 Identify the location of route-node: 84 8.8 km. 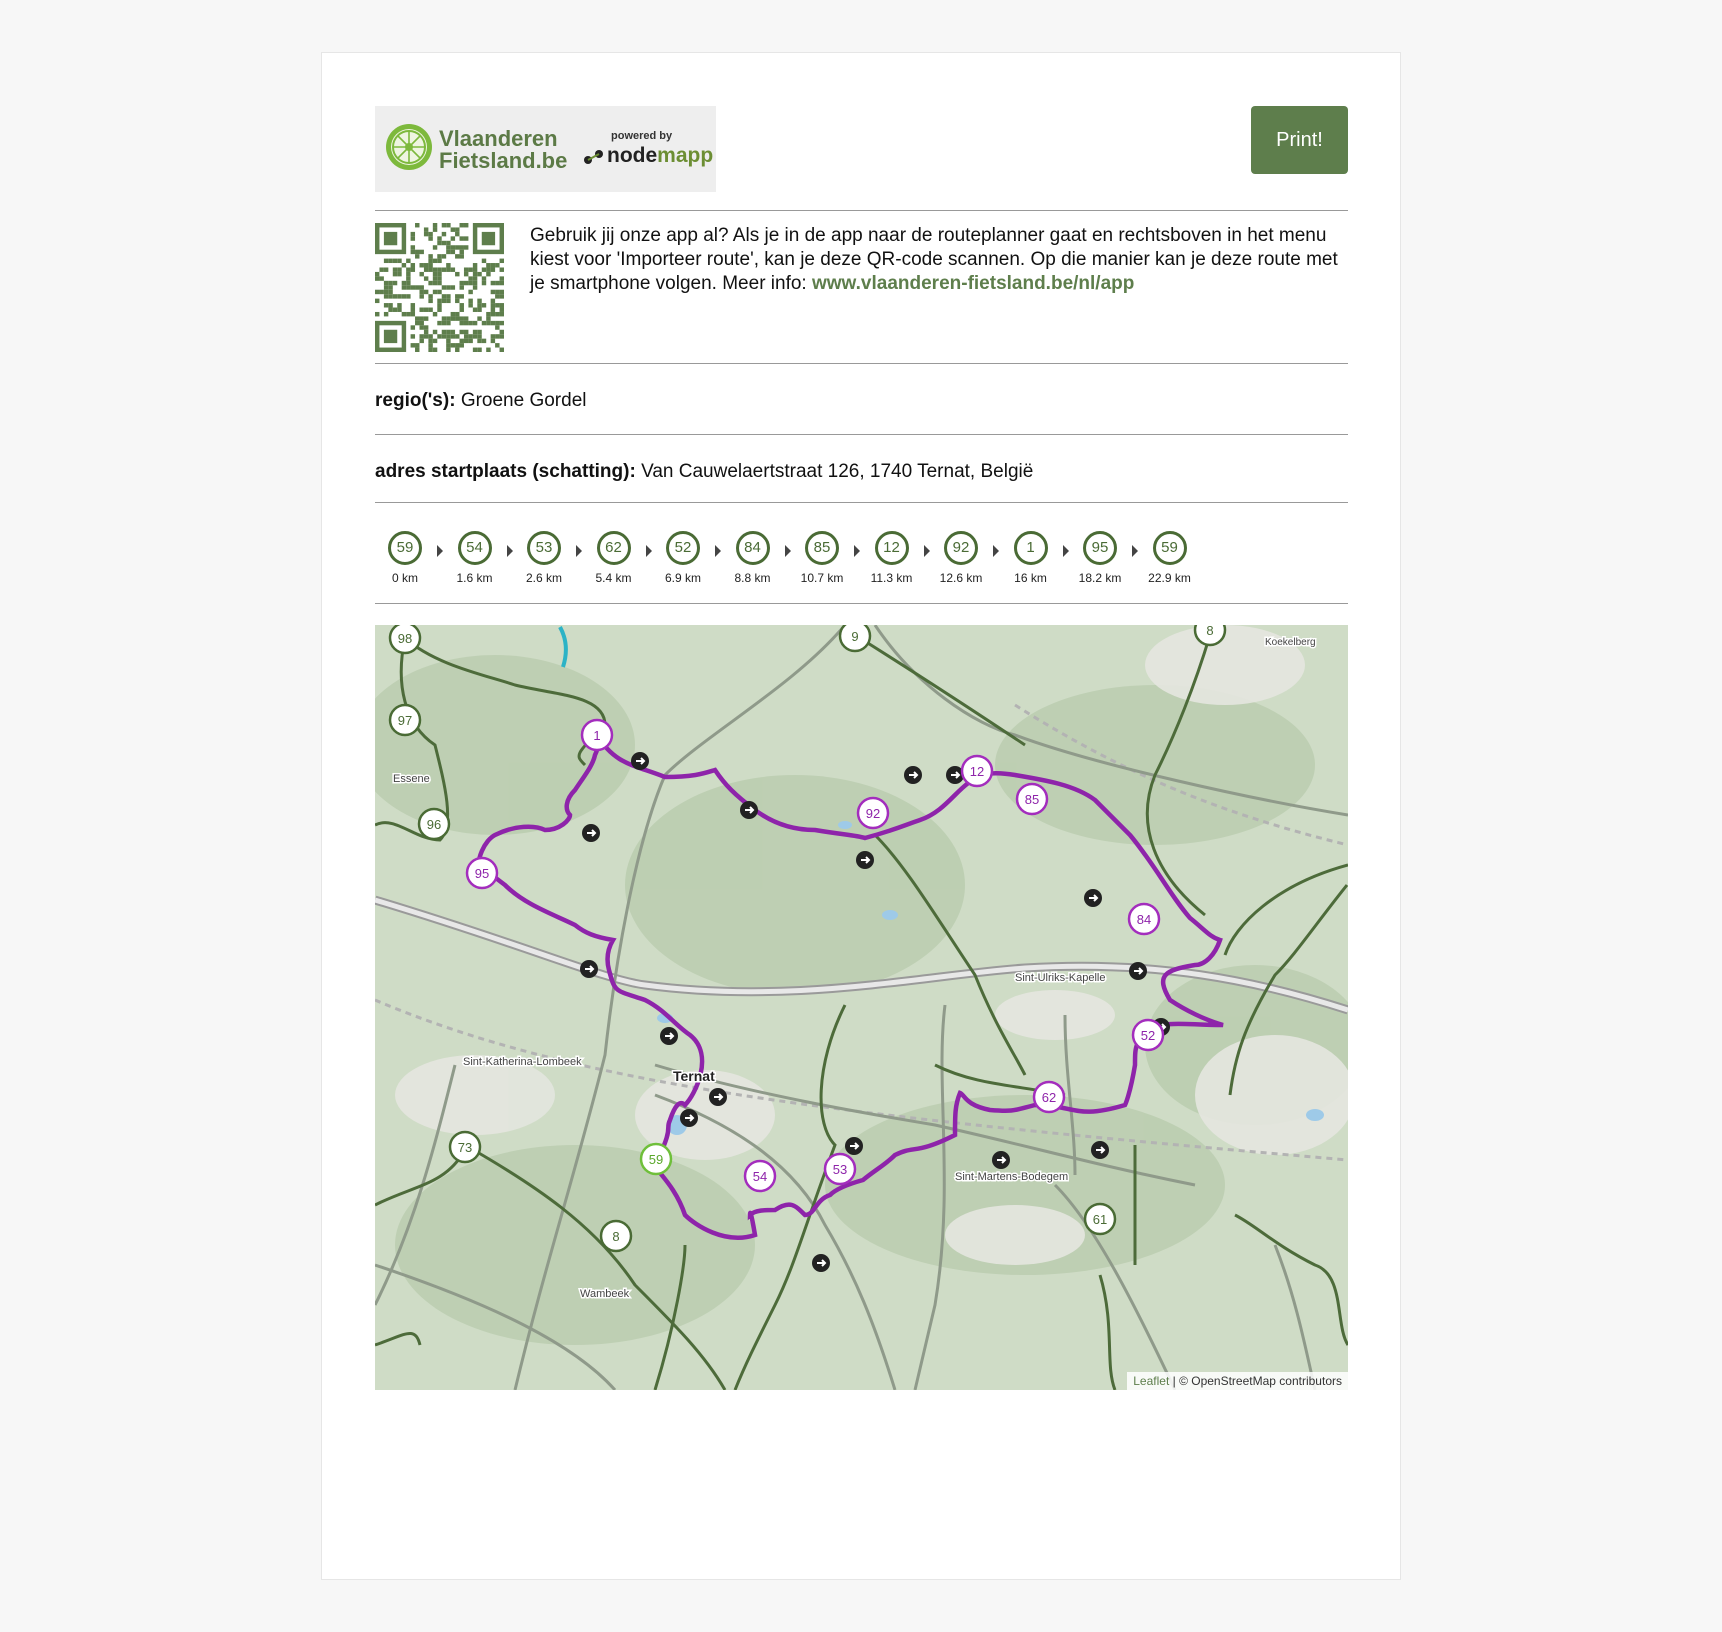
(753, 558).